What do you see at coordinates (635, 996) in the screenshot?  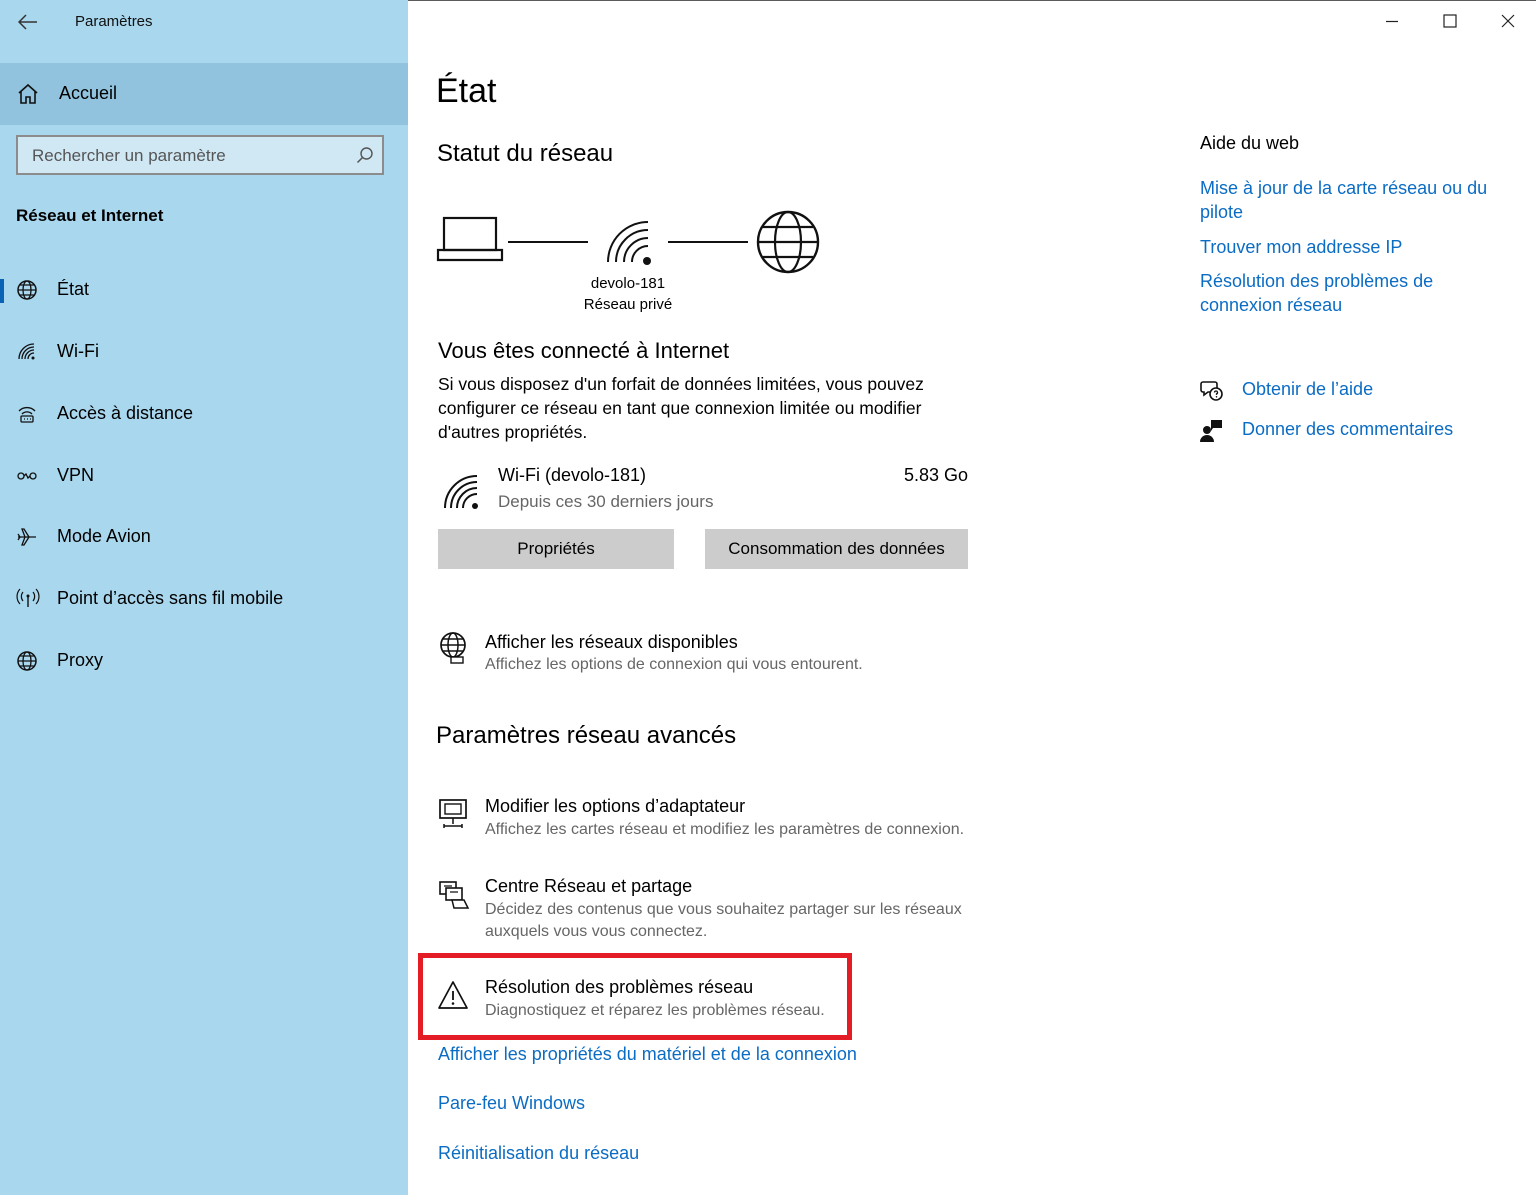 I see `highlight-box` at bounding box center [635, 996].